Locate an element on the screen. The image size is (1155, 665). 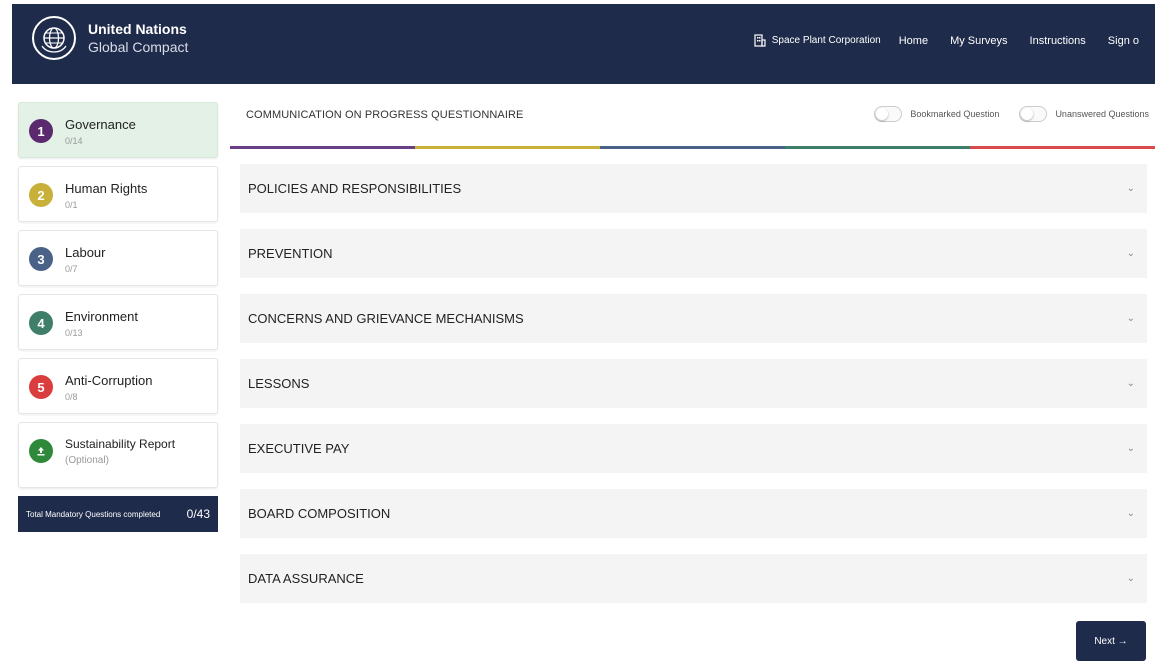
total-progress-value: 0/43 is located at coordinates (198, 514).